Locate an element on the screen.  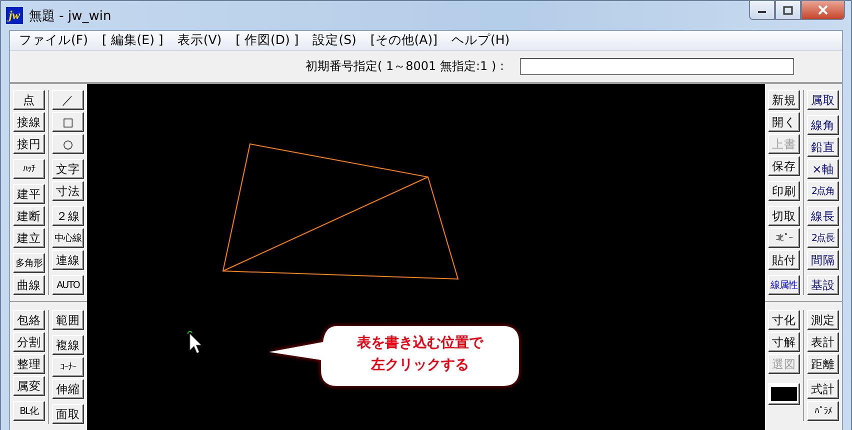
color-swatch-button is located at coordinates (784, 394).